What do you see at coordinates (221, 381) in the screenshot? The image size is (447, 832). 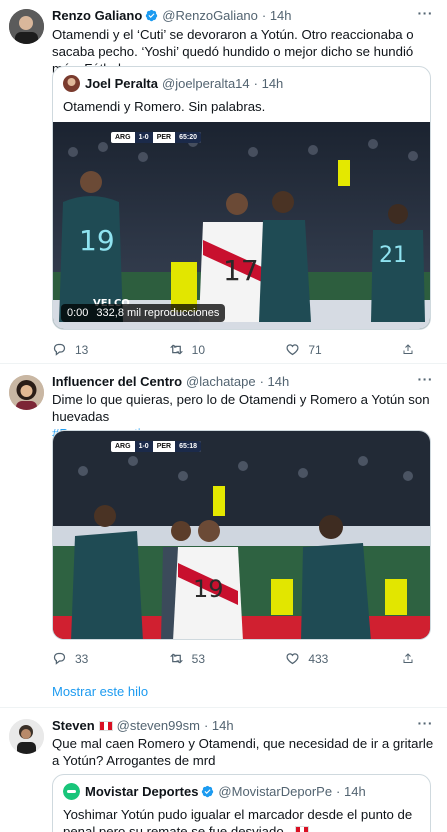 I see `author-handle: @lachatape` at bounding box center [221, 381].